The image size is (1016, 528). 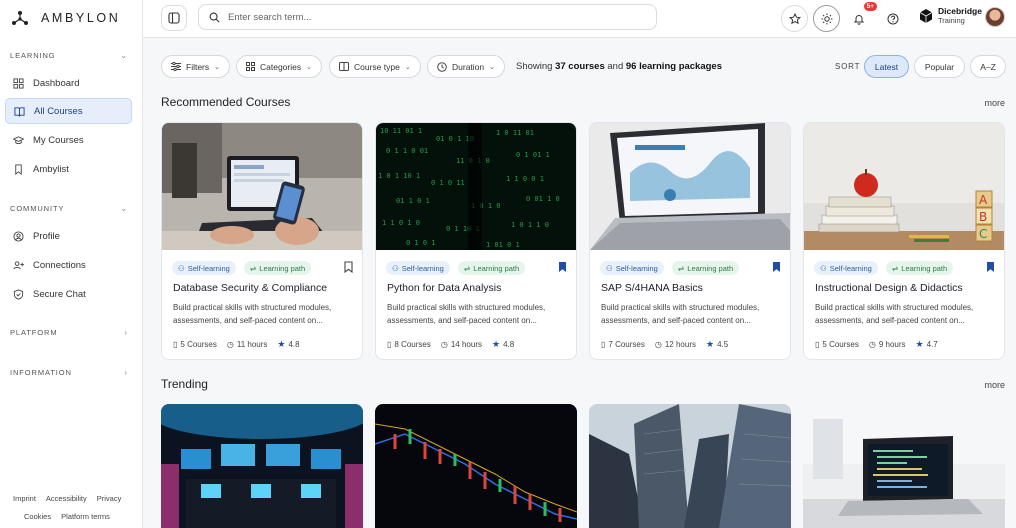 I want to click on chip-label: Categories, so click(x=281, y=66).